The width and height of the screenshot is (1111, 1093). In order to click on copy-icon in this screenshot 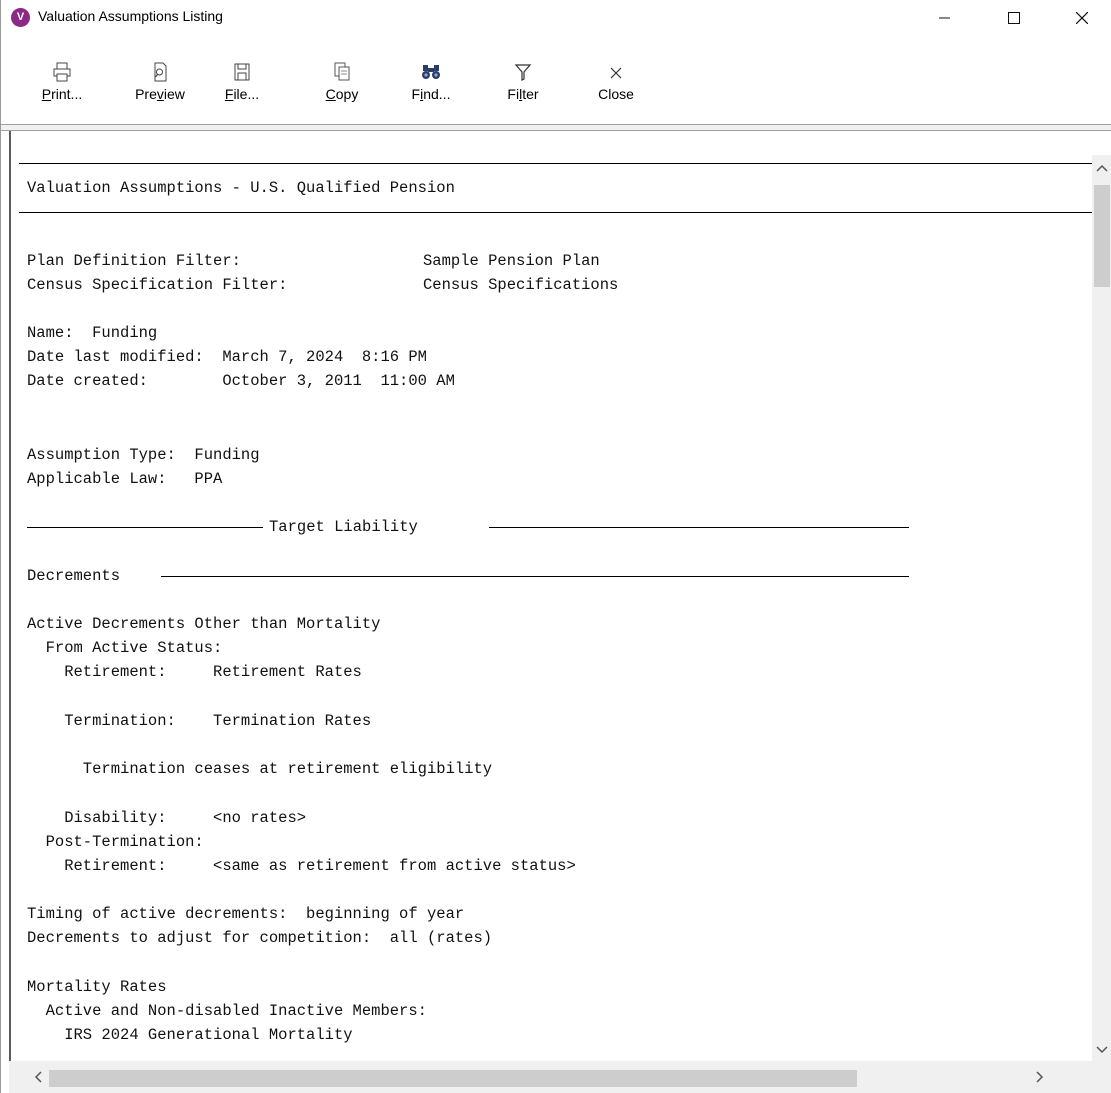, I will do `click(342, 71)`.